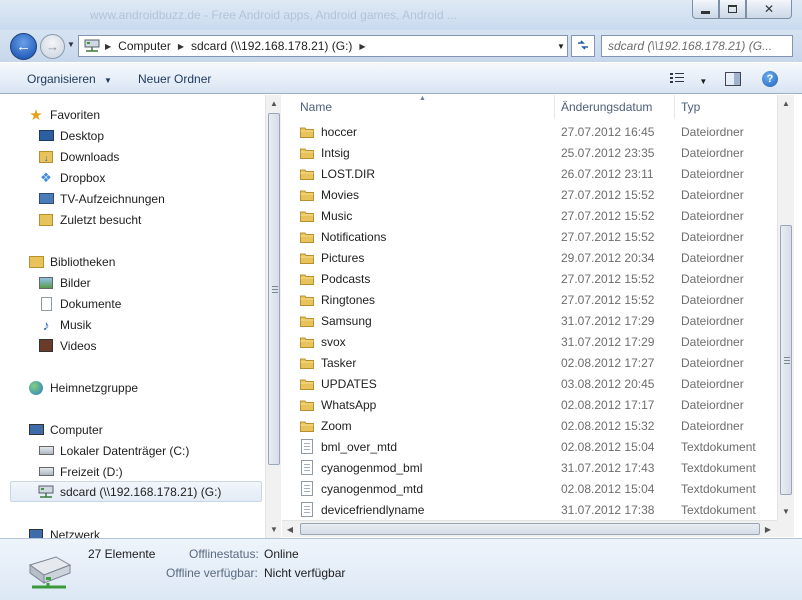 The width and height of the screenshot is (802, 600). What do you see at coordinates (542, 341) in the screenshot?
I see `file-row: svox 31.07.2012 17:29 Dateiordner` at bounding box center [542, 341].